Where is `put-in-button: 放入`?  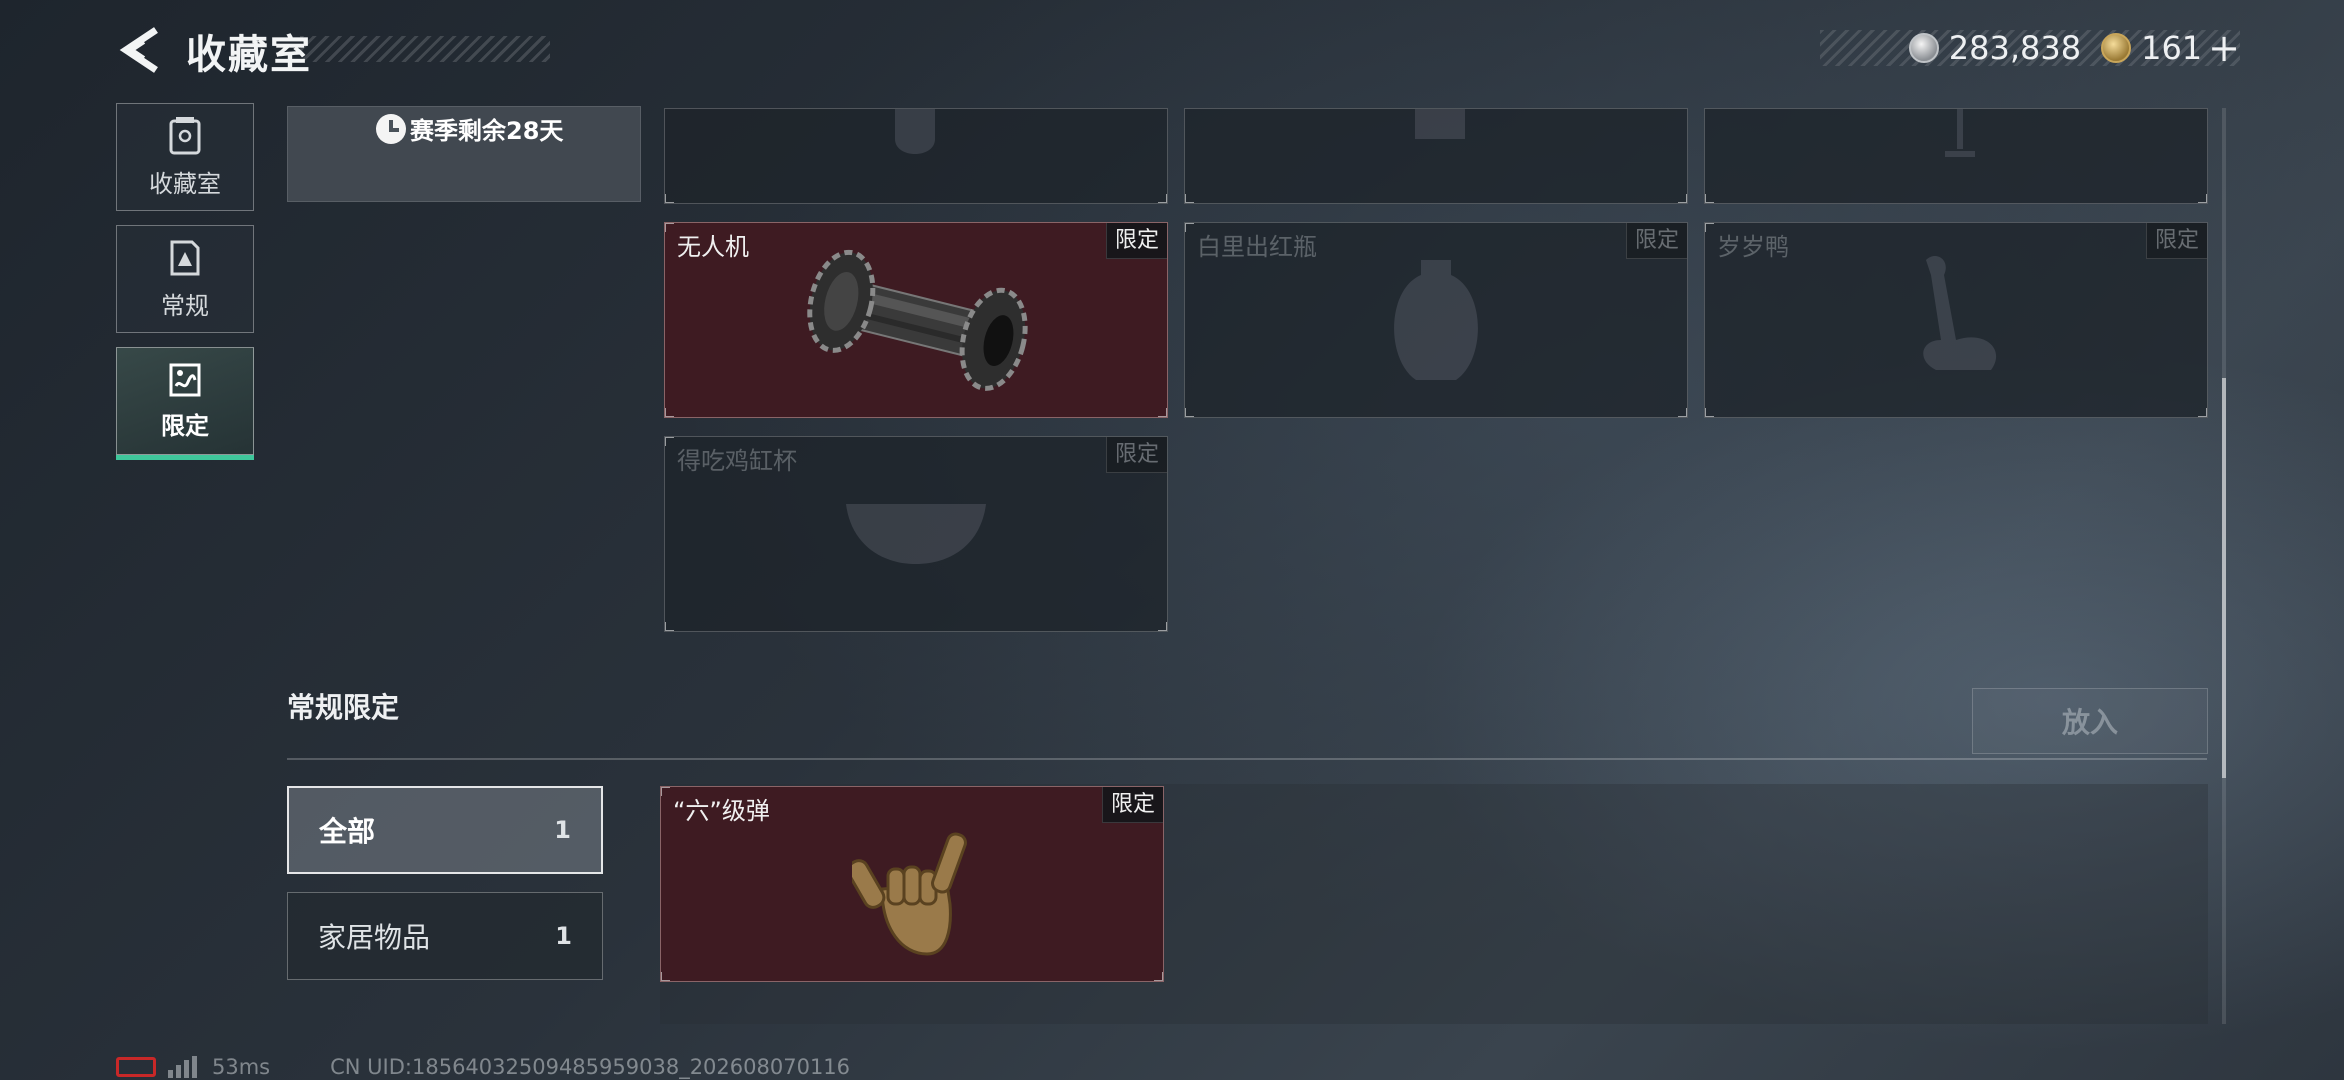 put-in-button: 放入 is located at coordinates (2090, 721).